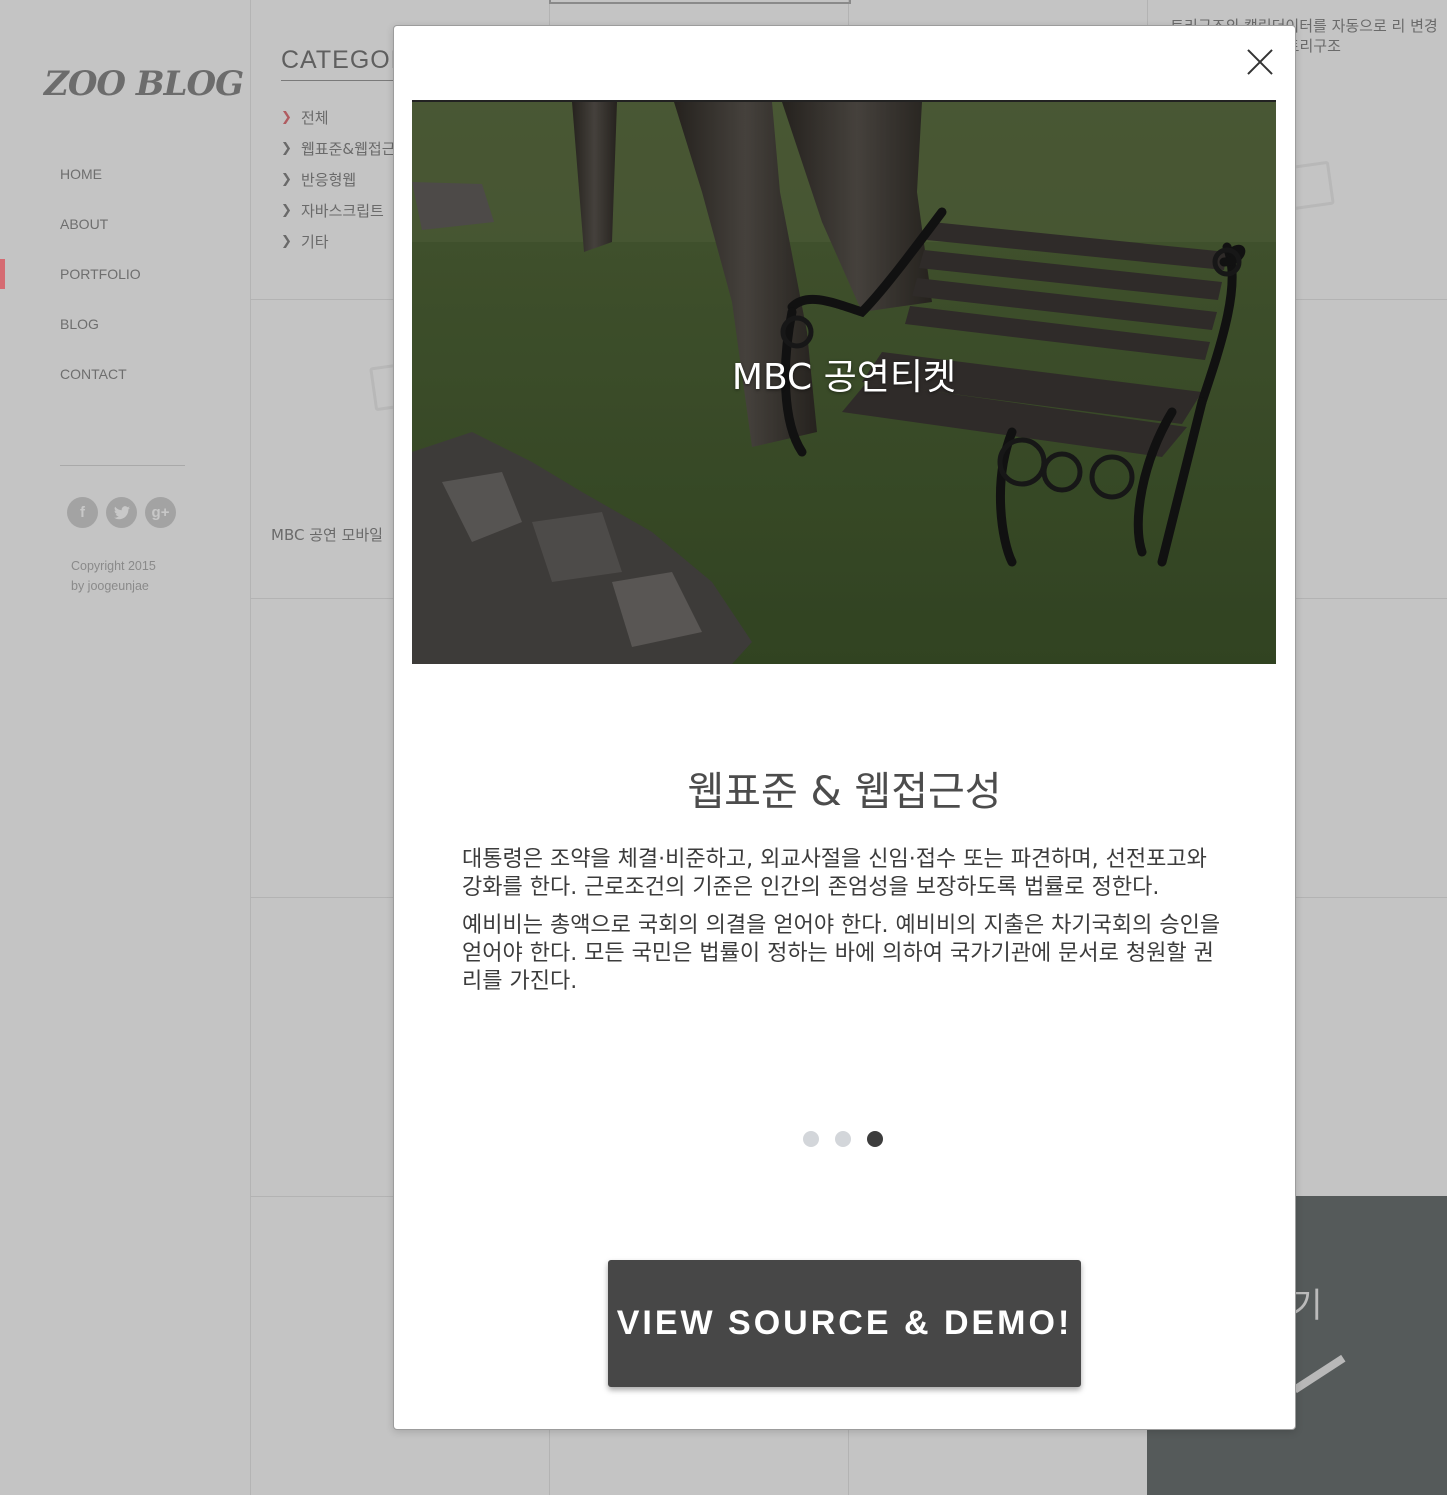 The image size is (1447, 1495). Describe the element at coordinates (844, 1323) in the screenshot. I see `view-source-demo-button: VIEW SOURCE & DEMO!` at that location.